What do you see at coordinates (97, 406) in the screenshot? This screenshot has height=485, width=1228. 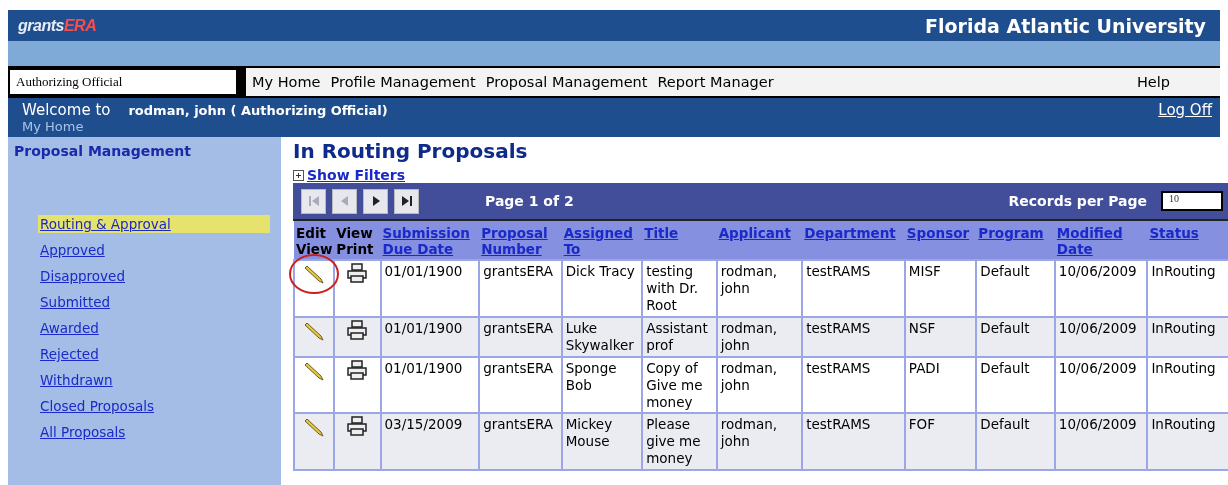 I see `sidebar-link: Closed Proposals` at bounding box center [97, 406].